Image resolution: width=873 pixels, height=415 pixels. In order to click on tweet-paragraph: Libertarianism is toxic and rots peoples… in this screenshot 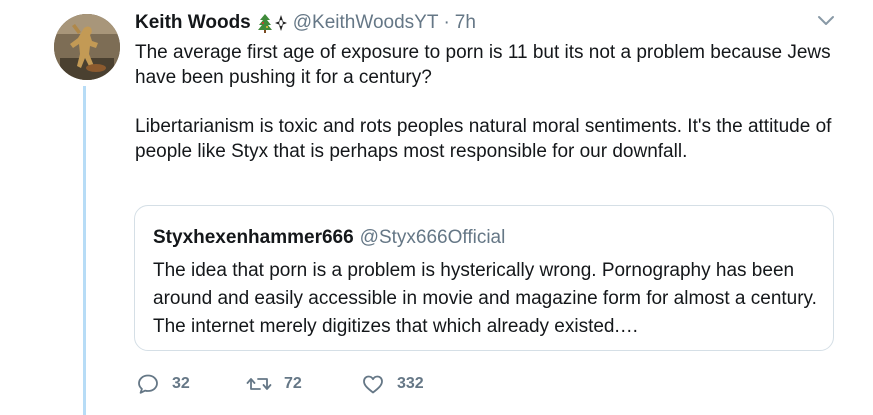, I will do `click(483, 139)`.